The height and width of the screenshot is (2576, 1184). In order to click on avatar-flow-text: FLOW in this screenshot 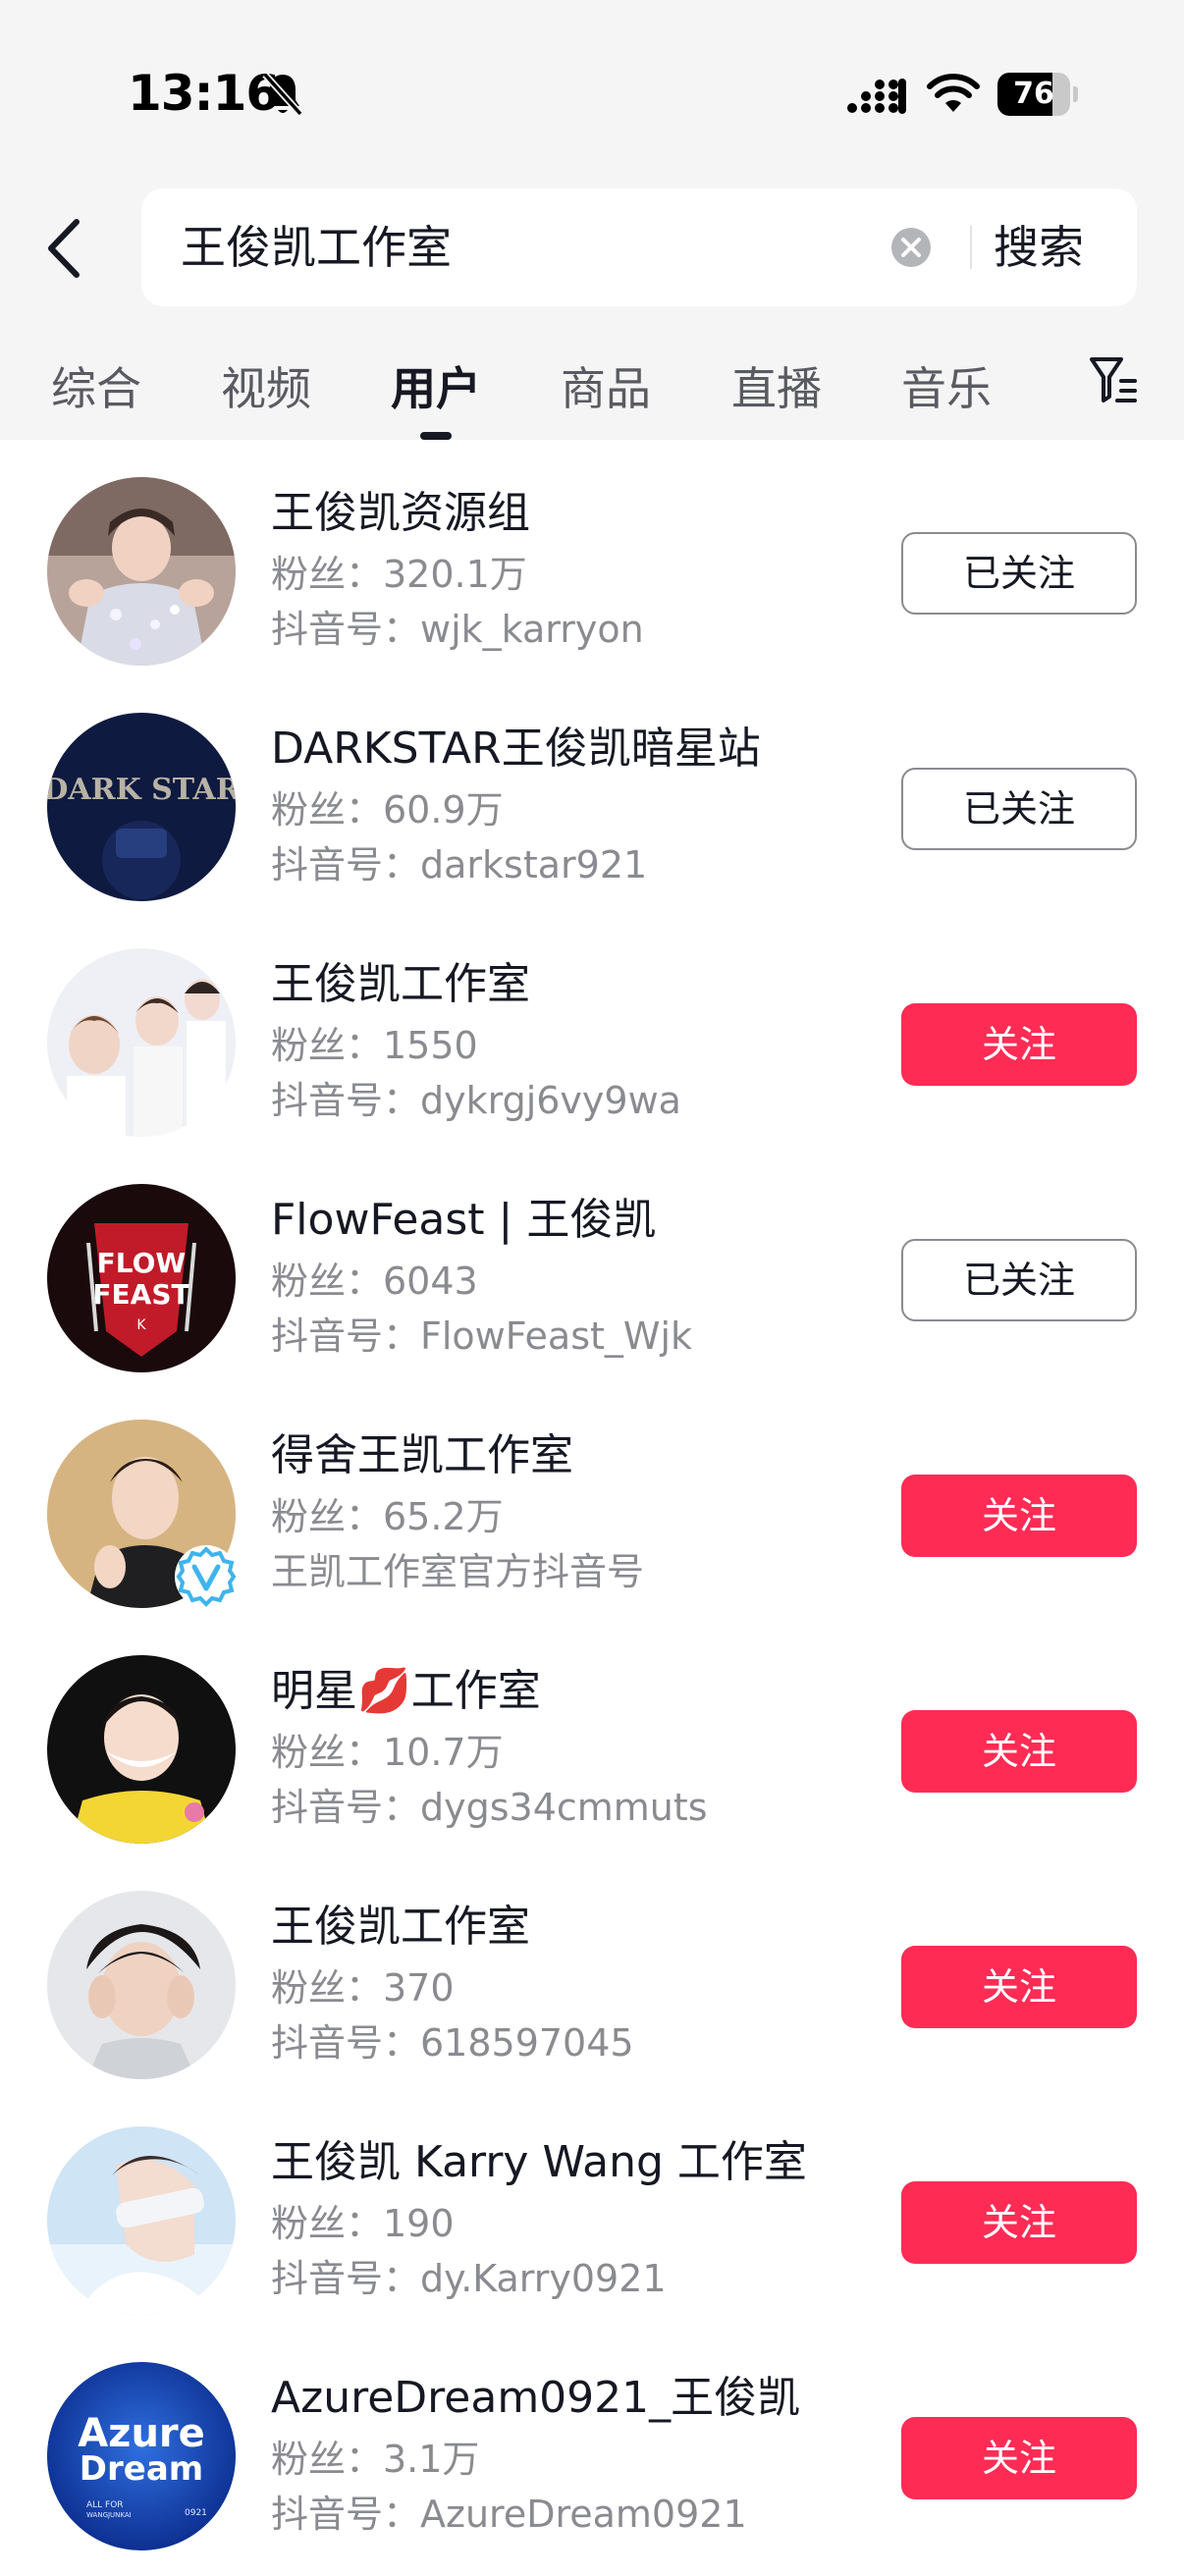, I will do `click(142, 1263)`.